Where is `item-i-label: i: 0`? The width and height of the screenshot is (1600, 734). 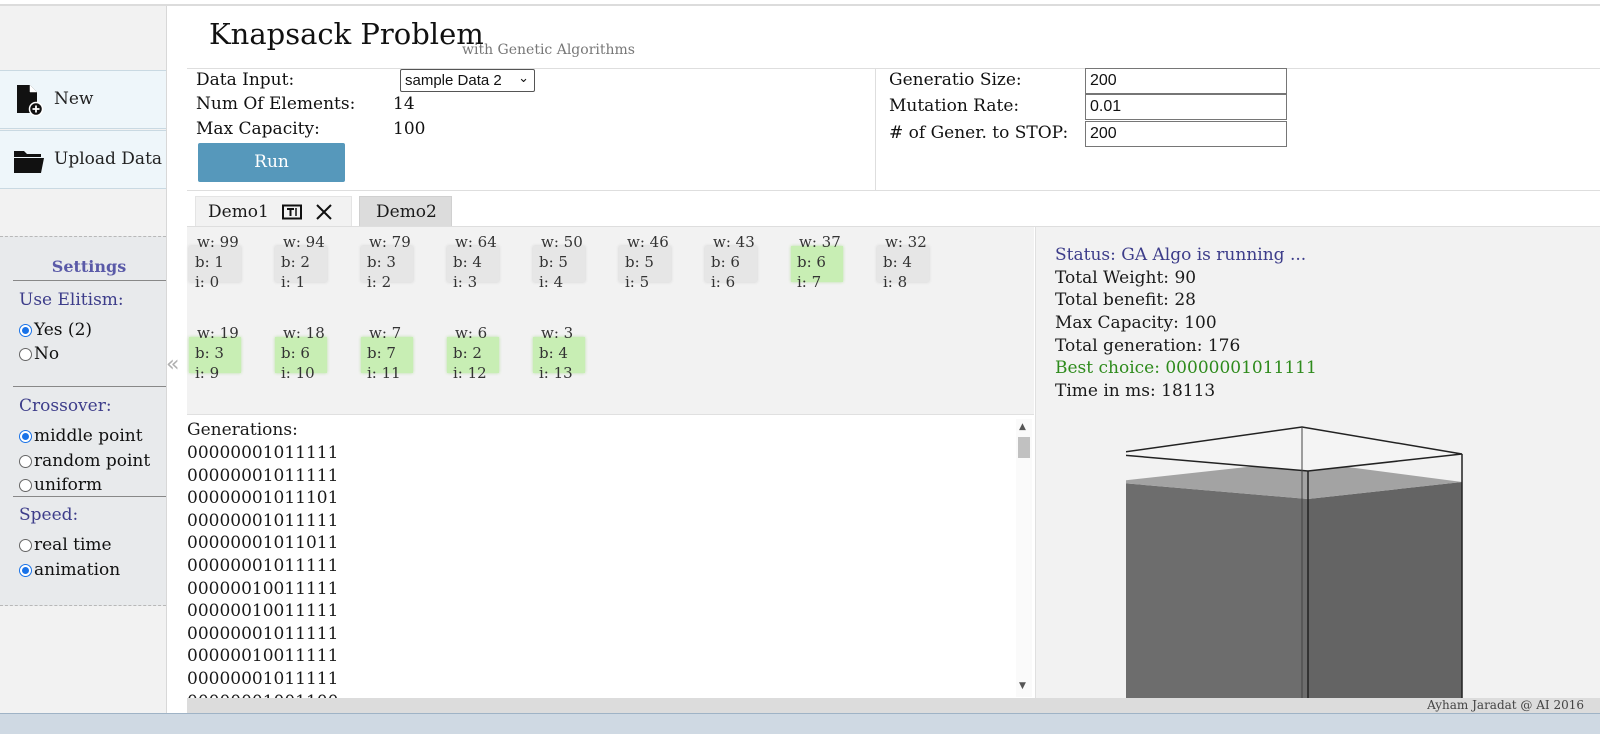
item-i-label: i: 0 is located at coordinates (207, 282).